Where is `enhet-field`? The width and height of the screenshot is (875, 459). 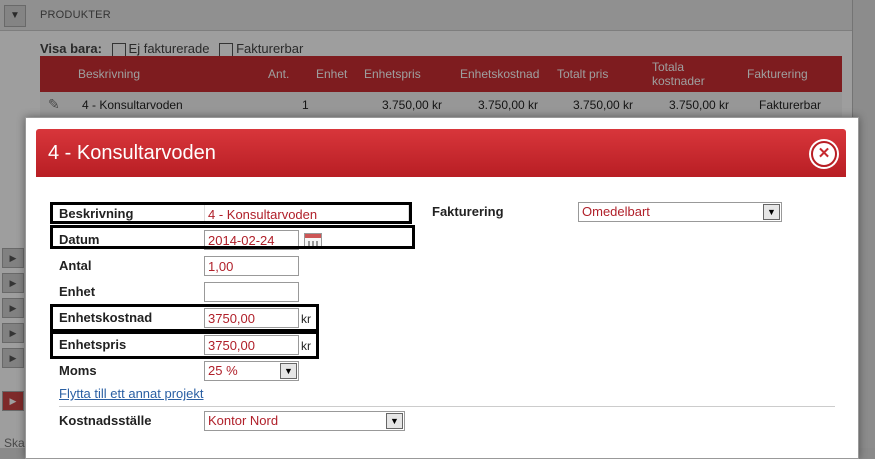 enhet-field is located at coordinates (251, 292).